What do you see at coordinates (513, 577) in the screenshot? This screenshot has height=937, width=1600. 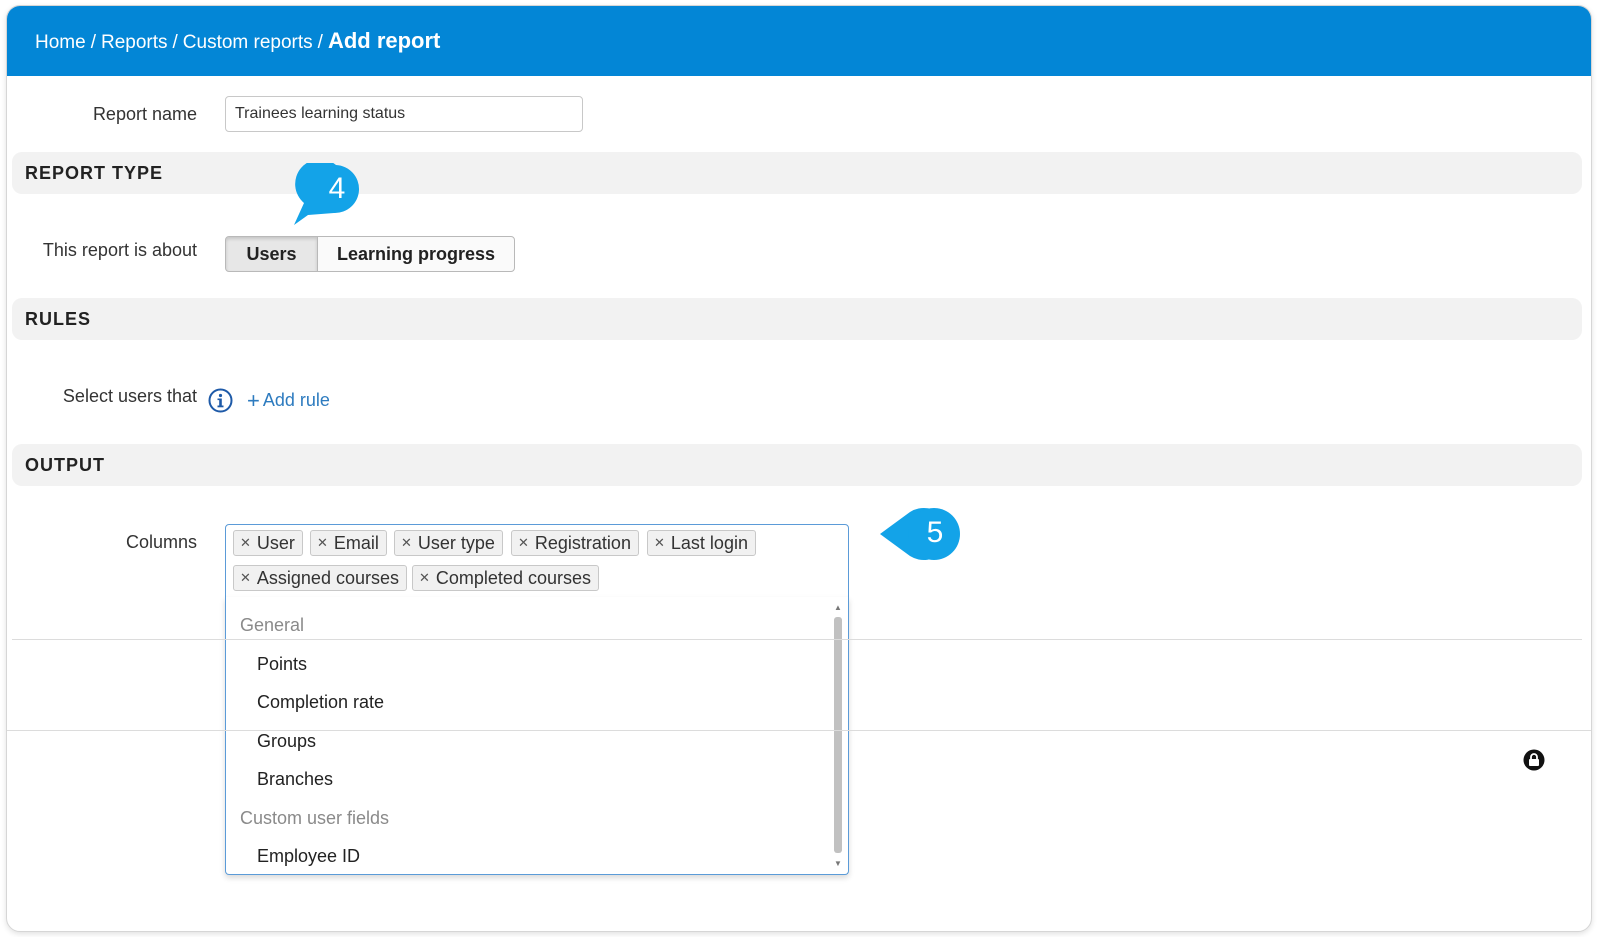 I see `tag-label: Completed courses` at bounding box center [513, 577].